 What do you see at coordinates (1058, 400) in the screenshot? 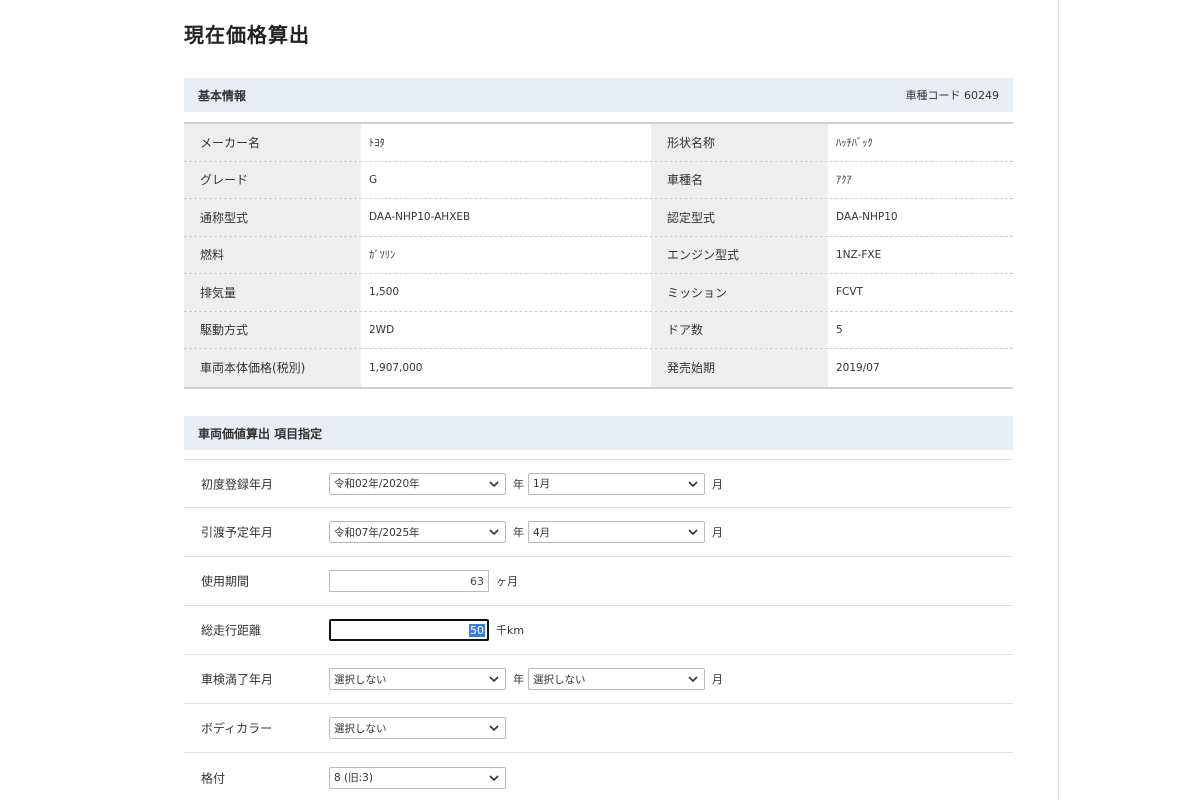
I see `right-divider` at bounding box center [1058, 400].